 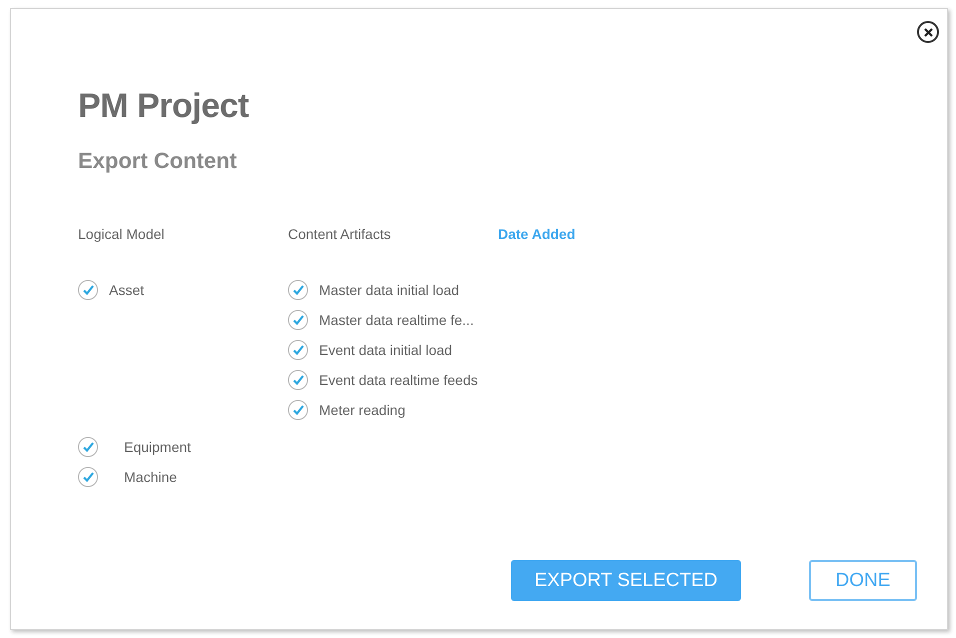 What do you see at coordinates (385, 350) in the screenshot?
I see `item-label: Event data initial load` at bounding box center [385, 350].